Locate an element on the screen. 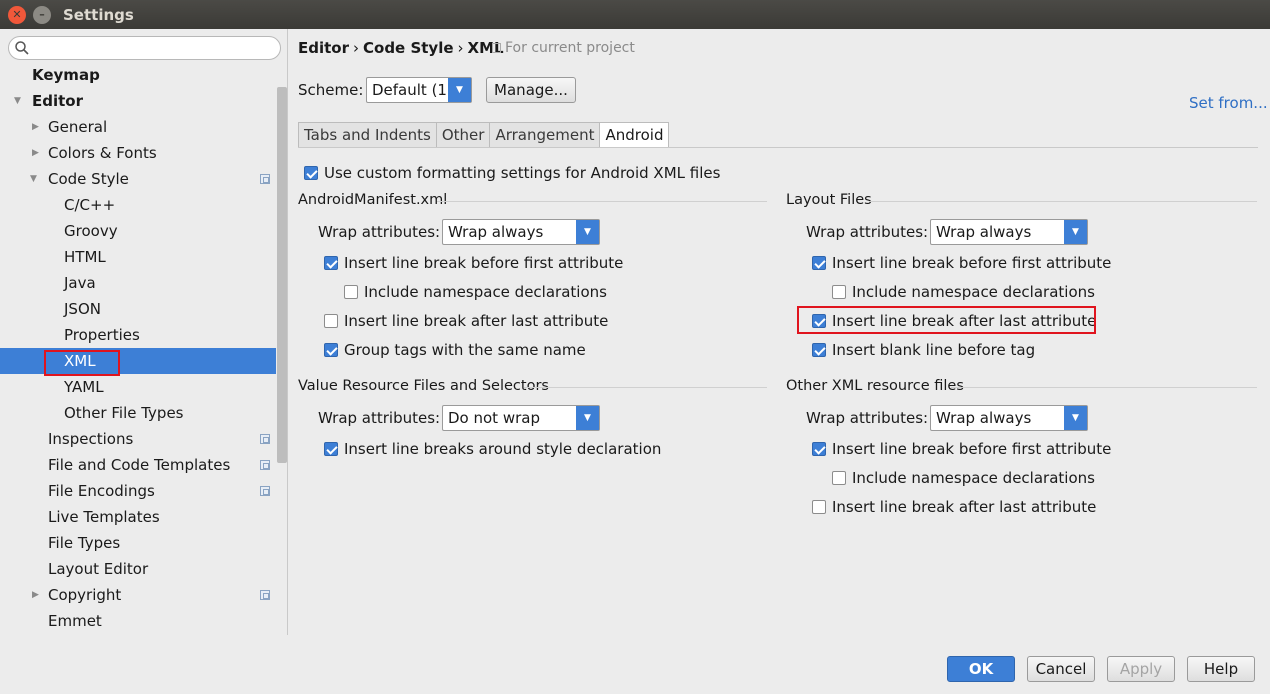  layout-wrap-label: Wrap attributes: is located at coordinates (867, 232).